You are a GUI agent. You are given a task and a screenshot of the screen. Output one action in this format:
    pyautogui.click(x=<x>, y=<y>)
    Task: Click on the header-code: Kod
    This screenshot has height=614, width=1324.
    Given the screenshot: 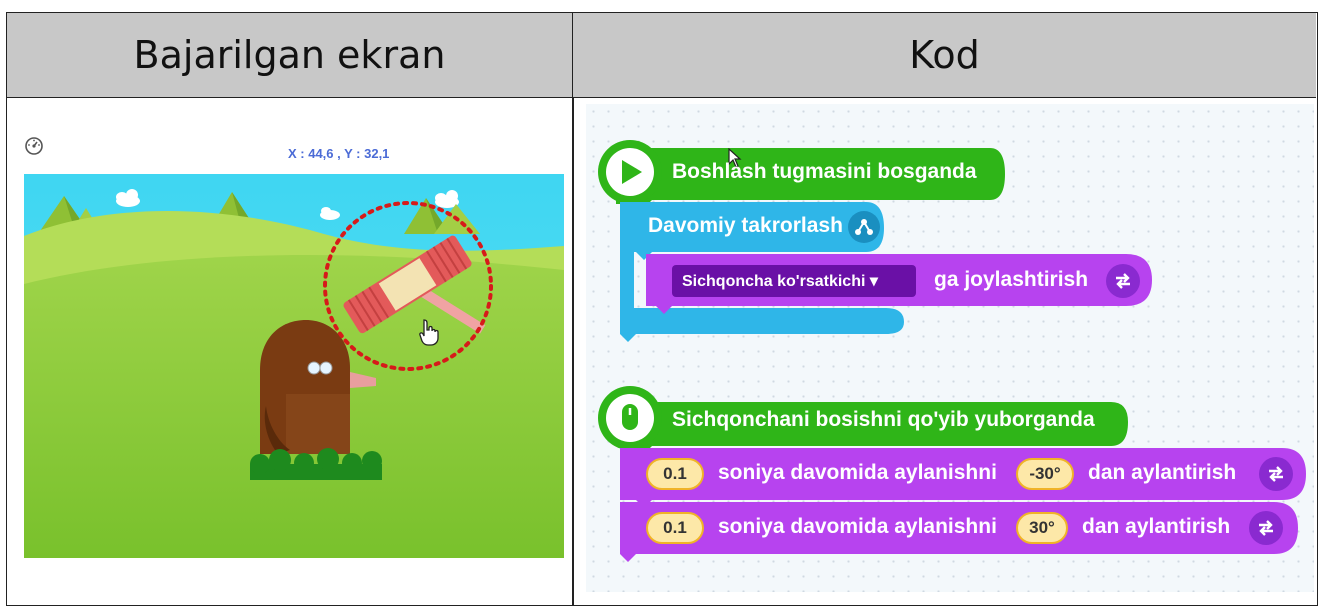 What is the action you would take?
    pyautogui.click(x=944, y=55)
    